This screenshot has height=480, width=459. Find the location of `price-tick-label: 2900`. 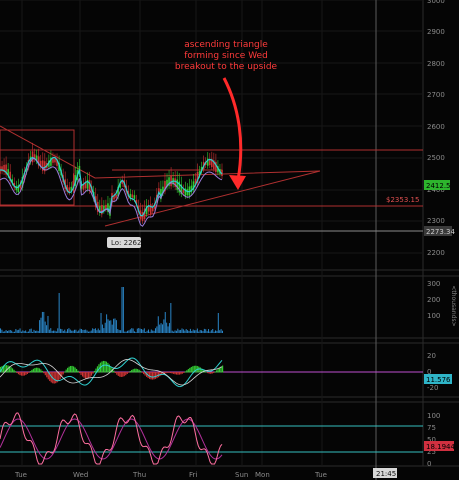

price-tick-label: 2900 is located at coordinates (436, 32).